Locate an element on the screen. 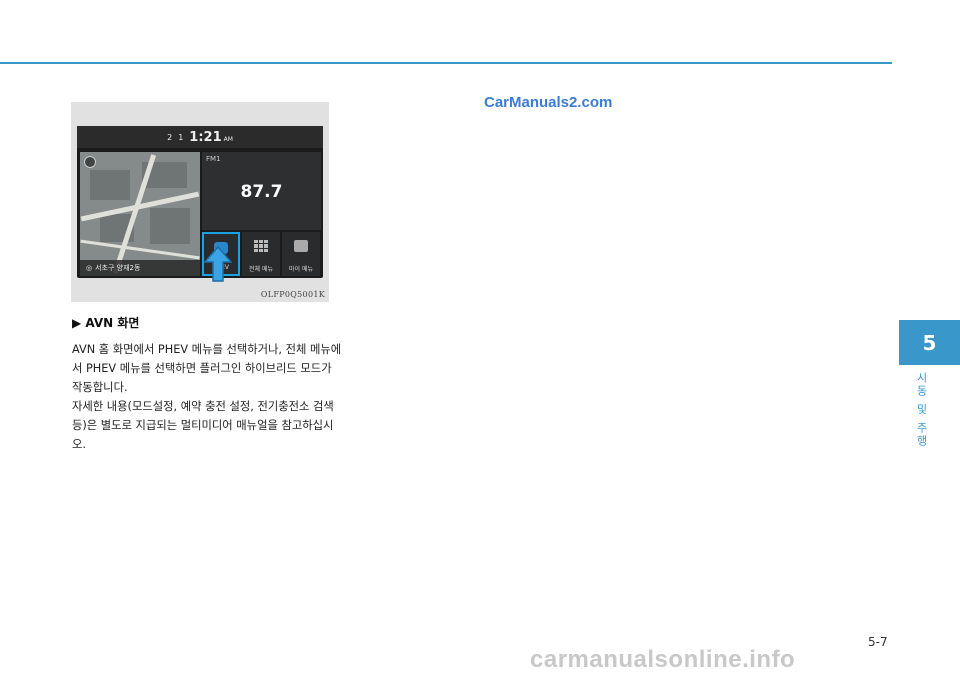 The image size is (960, 685). radio-band: FM1 is located at coordinates (213, 159).